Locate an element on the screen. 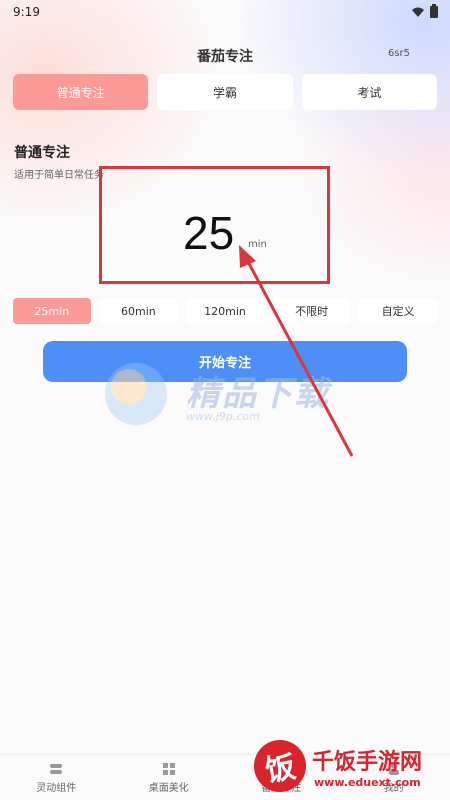  widget-icon is located at coordinates (56, 768).